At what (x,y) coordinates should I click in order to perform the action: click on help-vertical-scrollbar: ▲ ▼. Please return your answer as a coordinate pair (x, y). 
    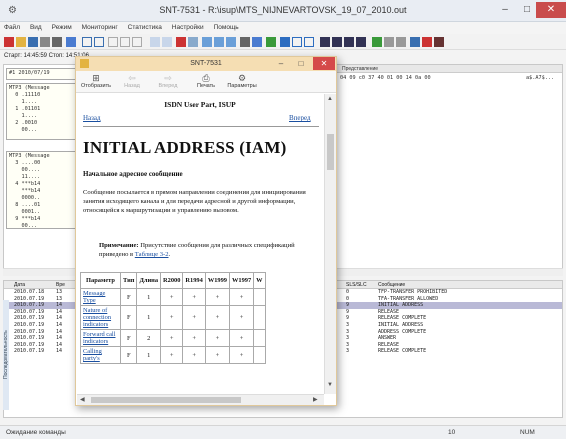
    Looking at the image, I should click on (330, 244).